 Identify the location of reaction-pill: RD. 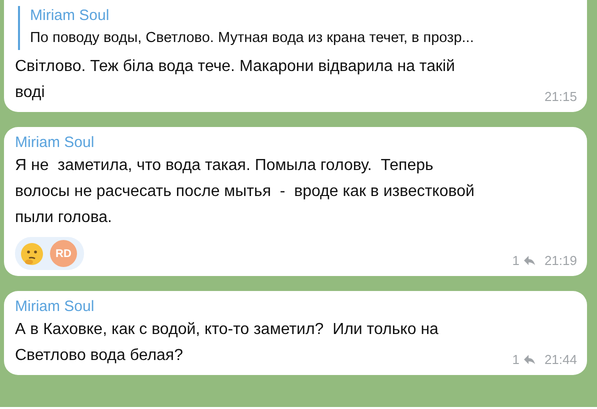
(49, 253).